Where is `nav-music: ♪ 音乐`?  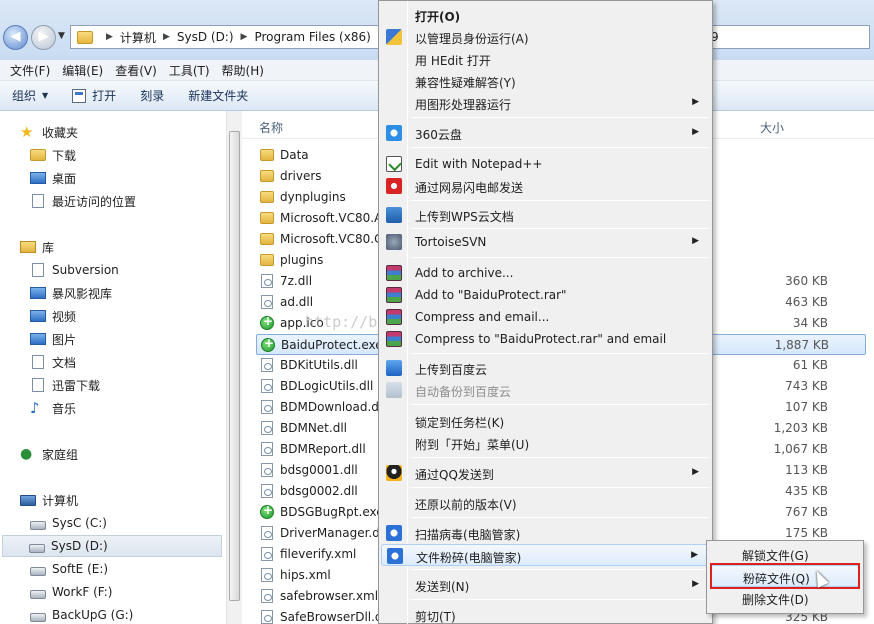 nav-music: ♪ 音乐 is located at coordinates (53, 408).